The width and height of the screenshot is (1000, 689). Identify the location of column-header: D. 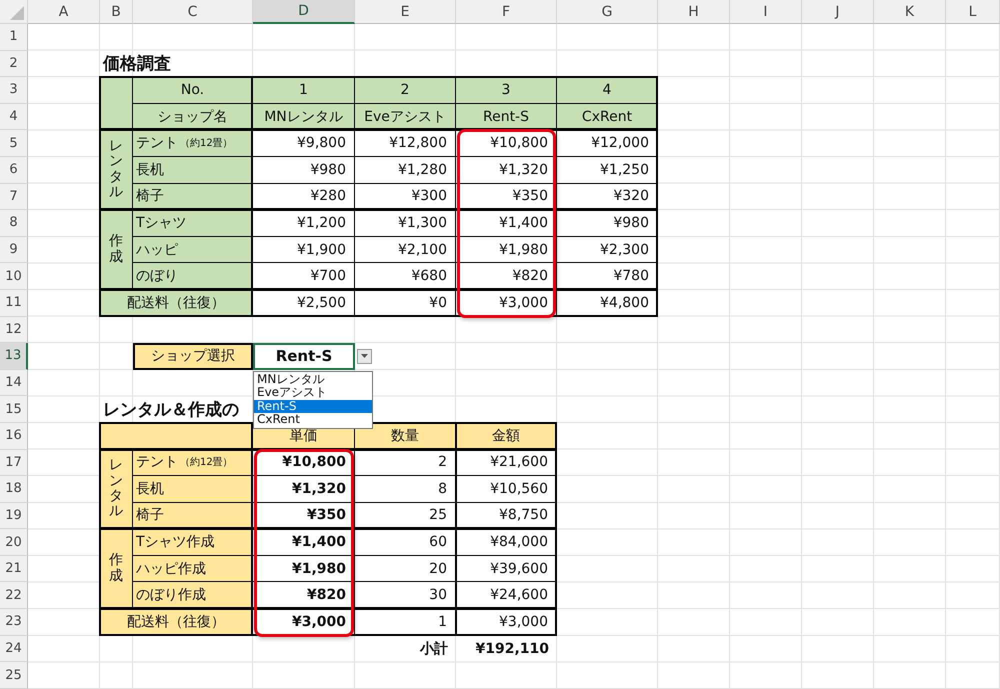
(304, 12).